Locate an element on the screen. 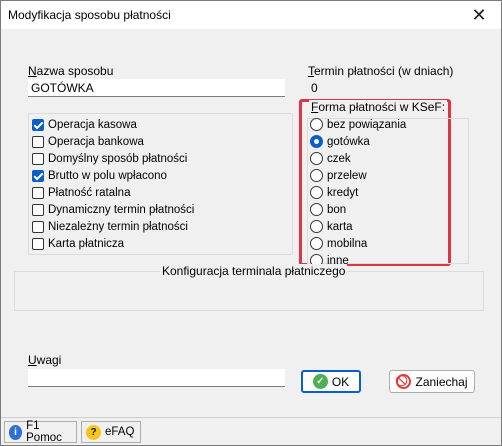 Image resolution: width=502 pixels, height=446 pixels. radio-bon: bon is located at coordinates (328, 209).